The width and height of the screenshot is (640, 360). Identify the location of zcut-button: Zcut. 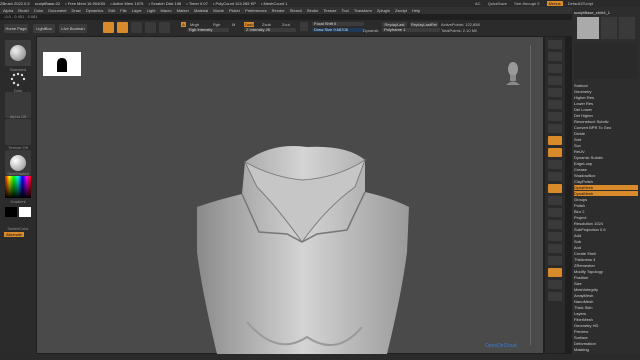
(286, 24).